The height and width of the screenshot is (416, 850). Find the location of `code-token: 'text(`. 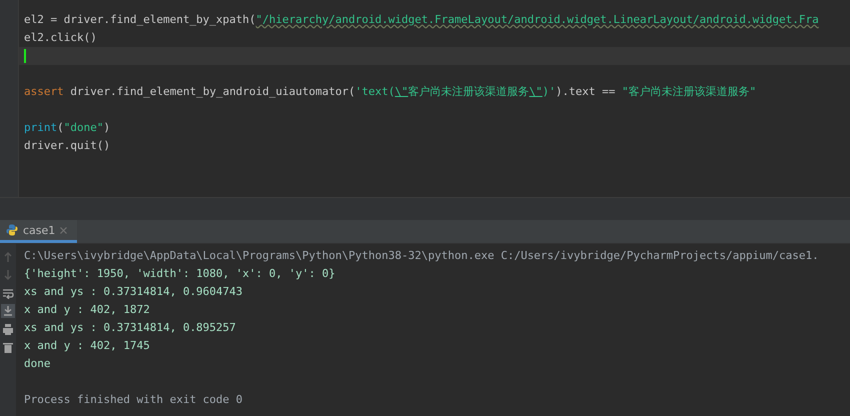

code-token: 'text( is located at coordinates (375, 92).